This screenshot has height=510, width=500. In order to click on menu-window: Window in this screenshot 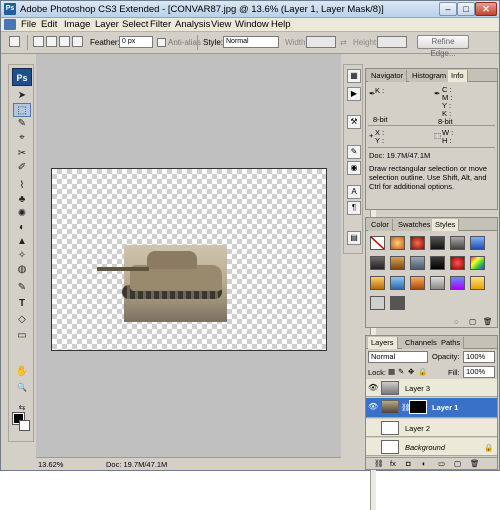, I will do `click(252, 24)`.